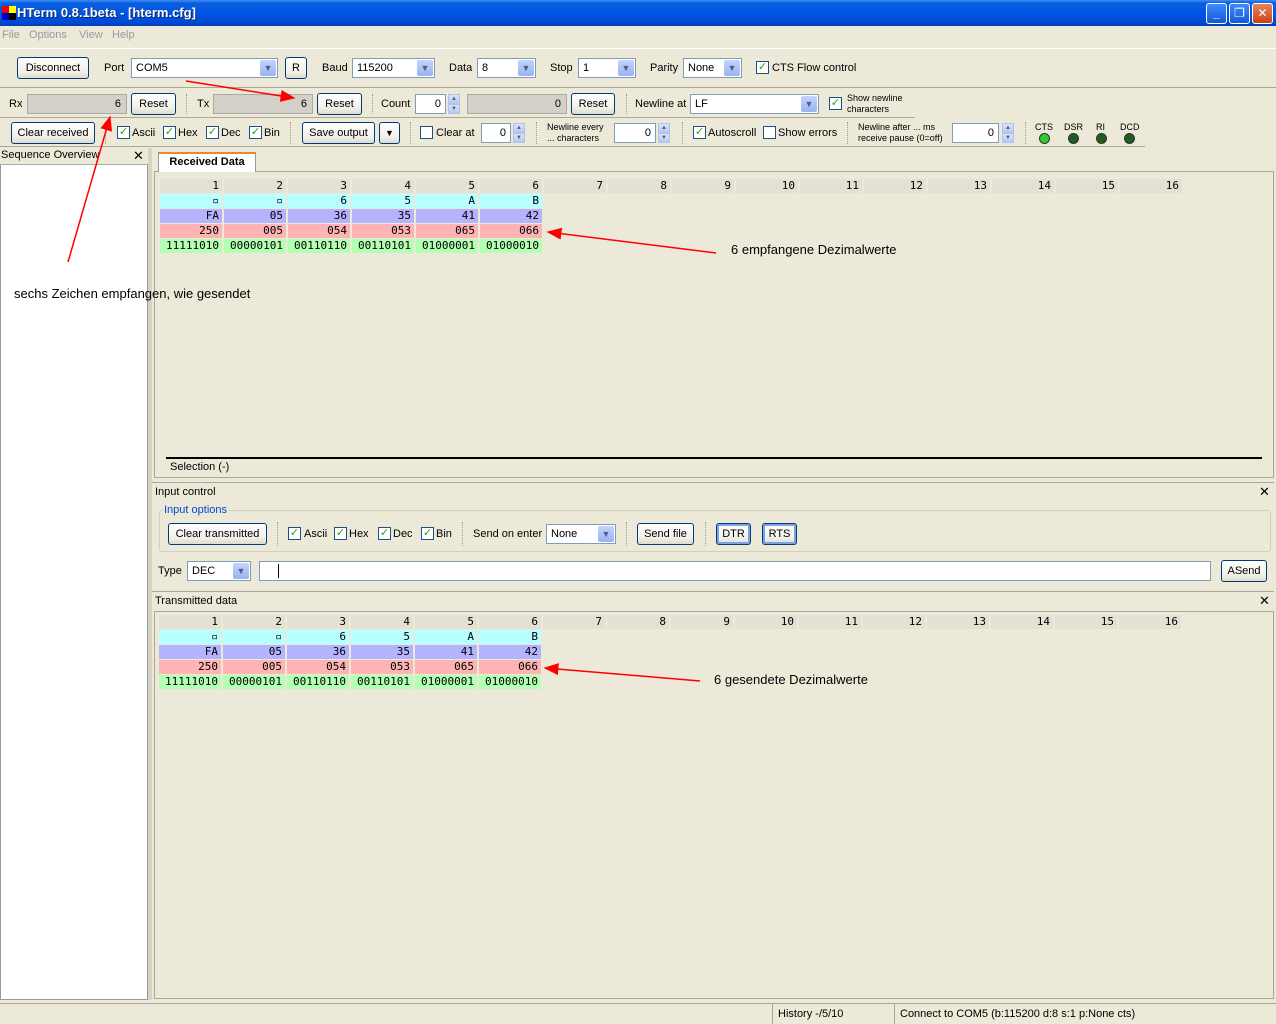 The image size is (1276, 1024). What do you see at coordinates (791, 679) in the screenshot?
I see `annotation-sent-dec: 6 gesendete Dezimalwerte` at bounding box center [791, 679].